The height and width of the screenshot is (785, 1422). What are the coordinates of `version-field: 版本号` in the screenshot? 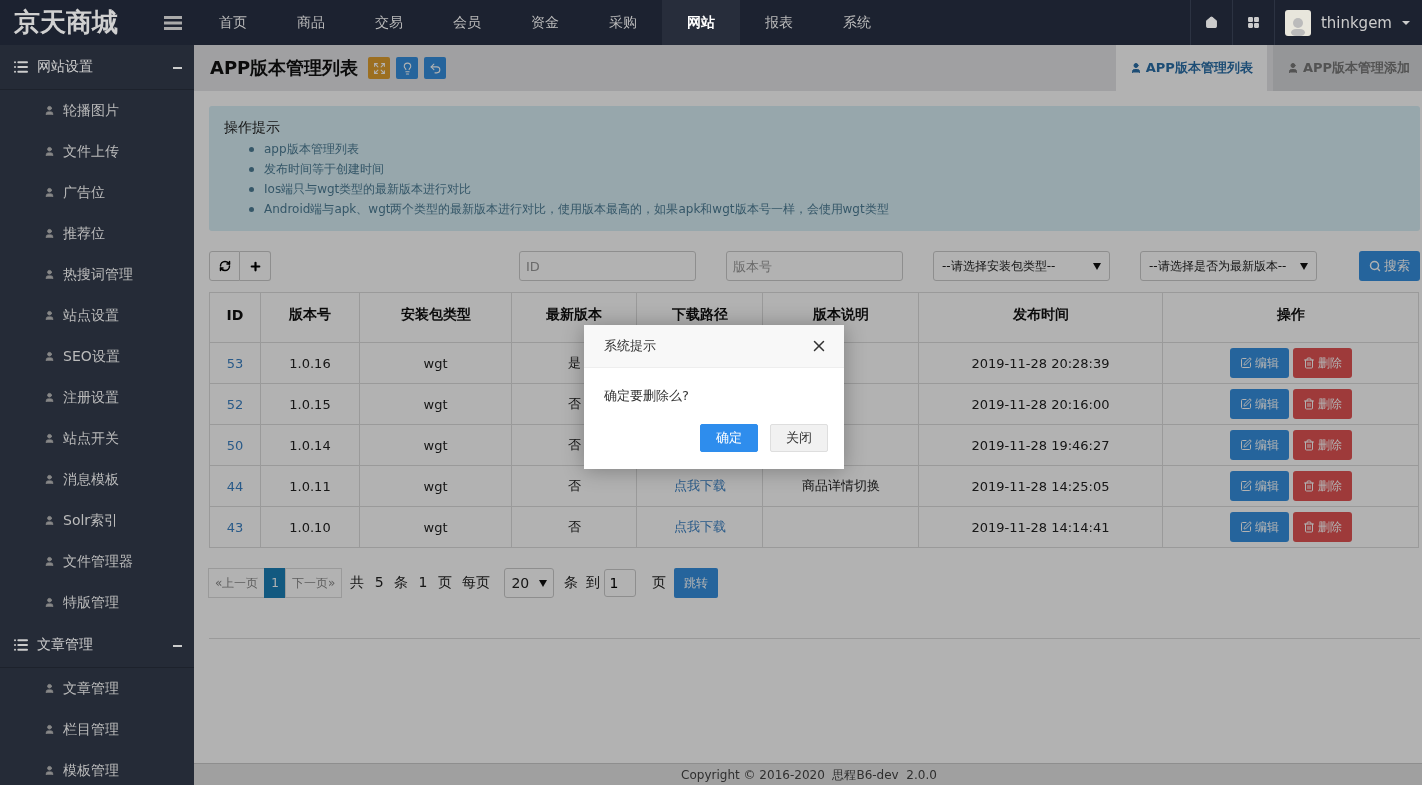 It's located at (814, 266).